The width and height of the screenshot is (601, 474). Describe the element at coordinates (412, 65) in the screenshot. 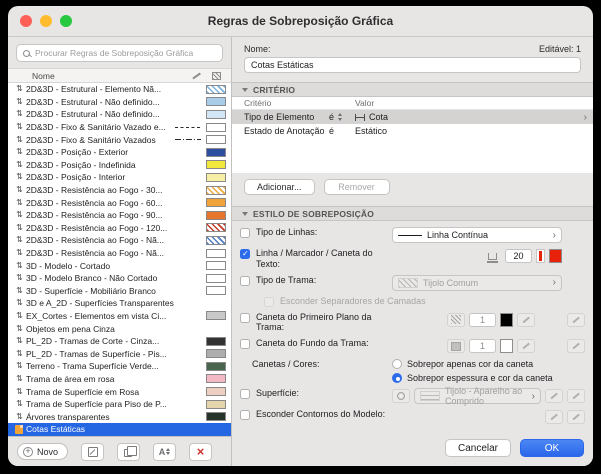

I see `rule-name-input` at that location.